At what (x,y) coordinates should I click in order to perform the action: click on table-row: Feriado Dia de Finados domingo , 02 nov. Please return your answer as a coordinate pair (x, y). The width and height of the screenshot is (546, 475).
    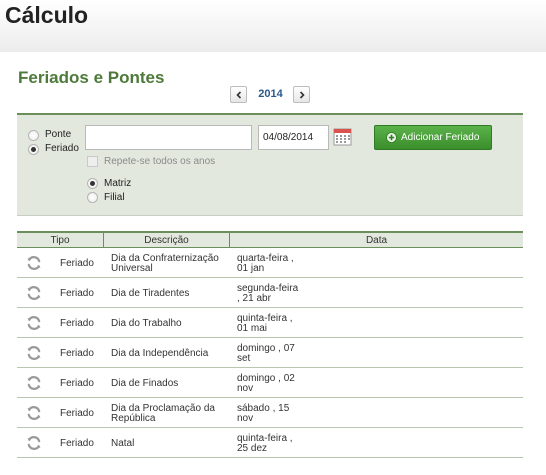
    Looking at the image, I should click on (270, 383).